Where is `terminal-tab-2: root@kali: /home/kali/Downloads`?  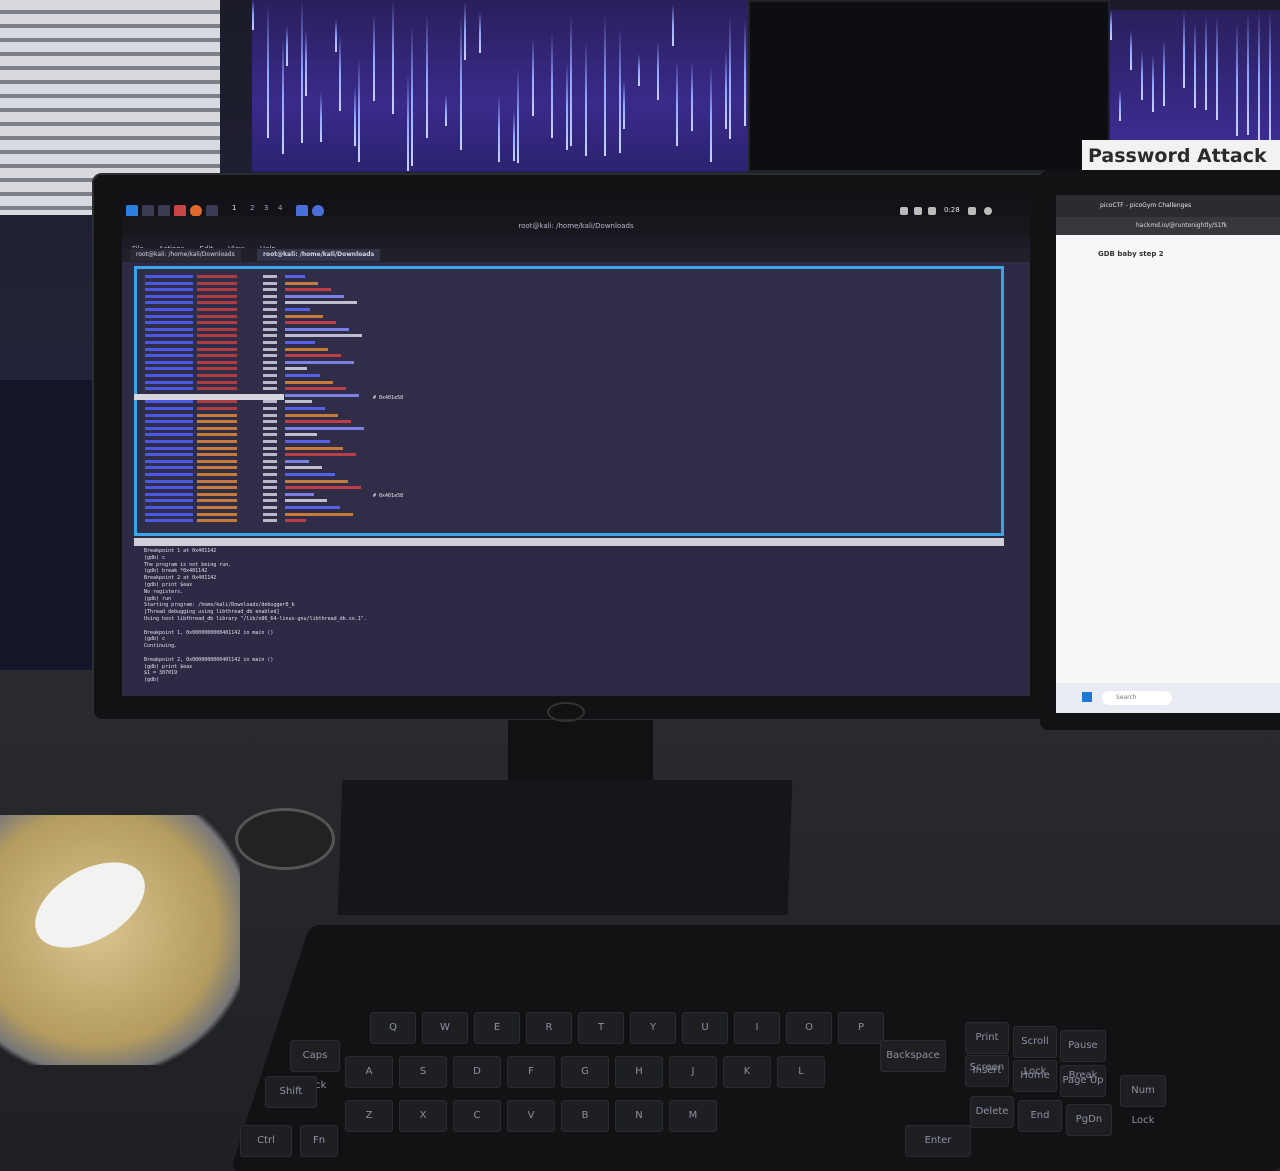 terminal-tab-2: root@kali: /home/kali/Downloads is located at coordinates (319, 255).